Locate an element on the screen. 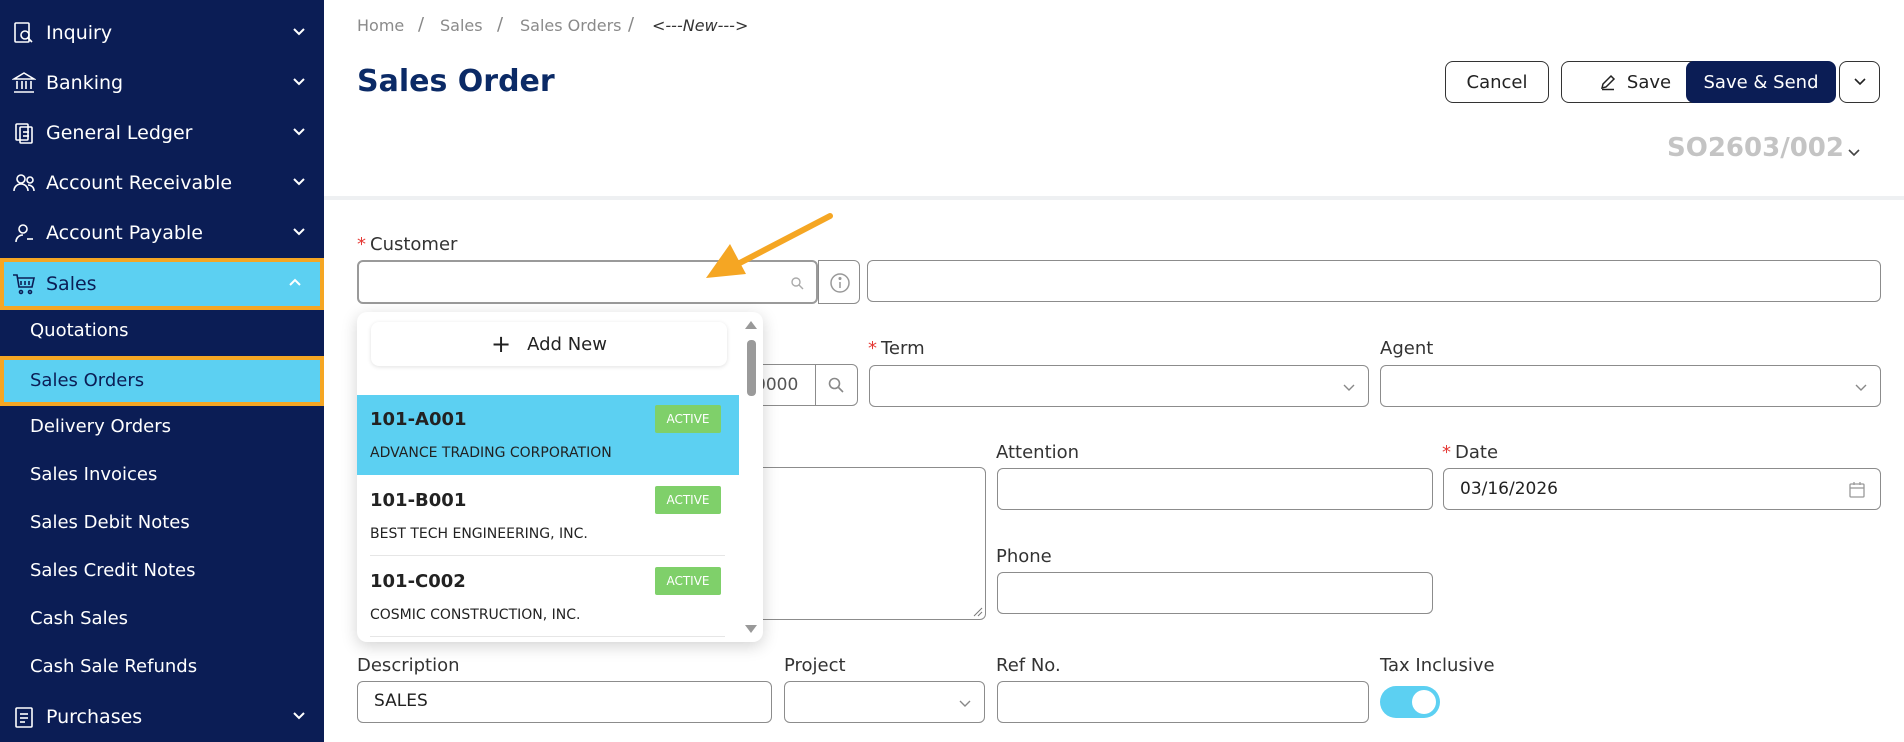 This screenshot has height=742, width=1904. date-input: 03/16/2026 is located at coordinates (1662, 489).